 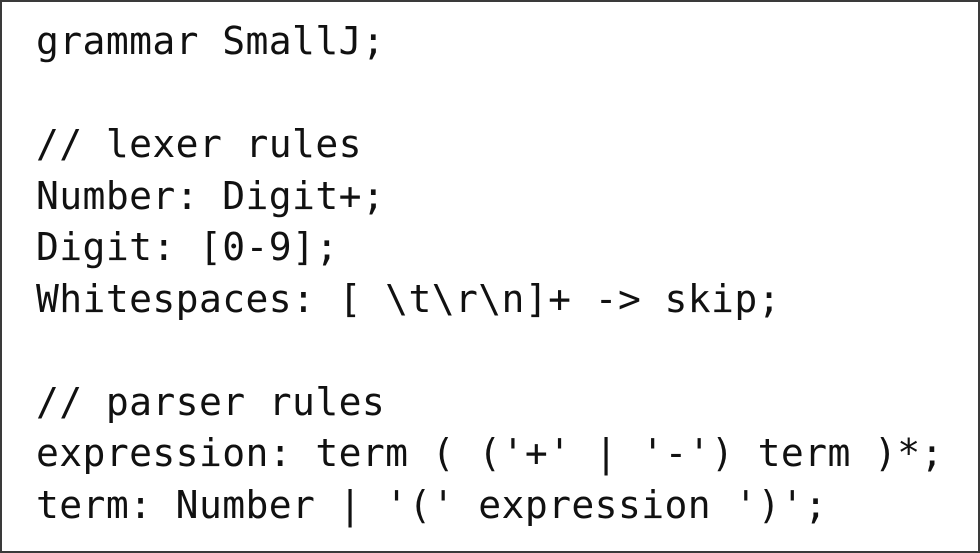 I want to click on lexer-rules-comment-line: // lexer rules, so click(x=199, y=144).